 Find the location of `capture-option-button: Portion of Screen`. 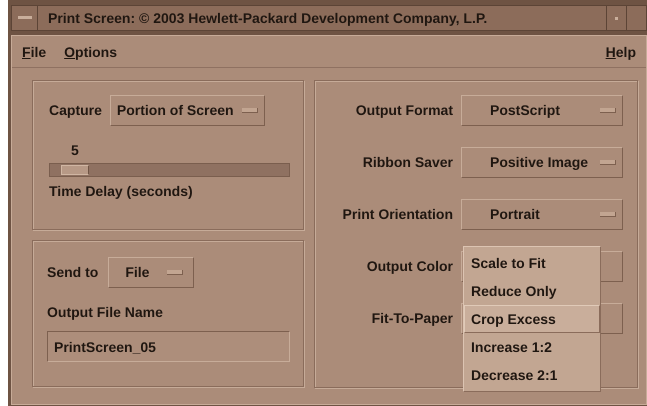

capture-option-button: Portion of Screen is located at coordinates (187, 110).